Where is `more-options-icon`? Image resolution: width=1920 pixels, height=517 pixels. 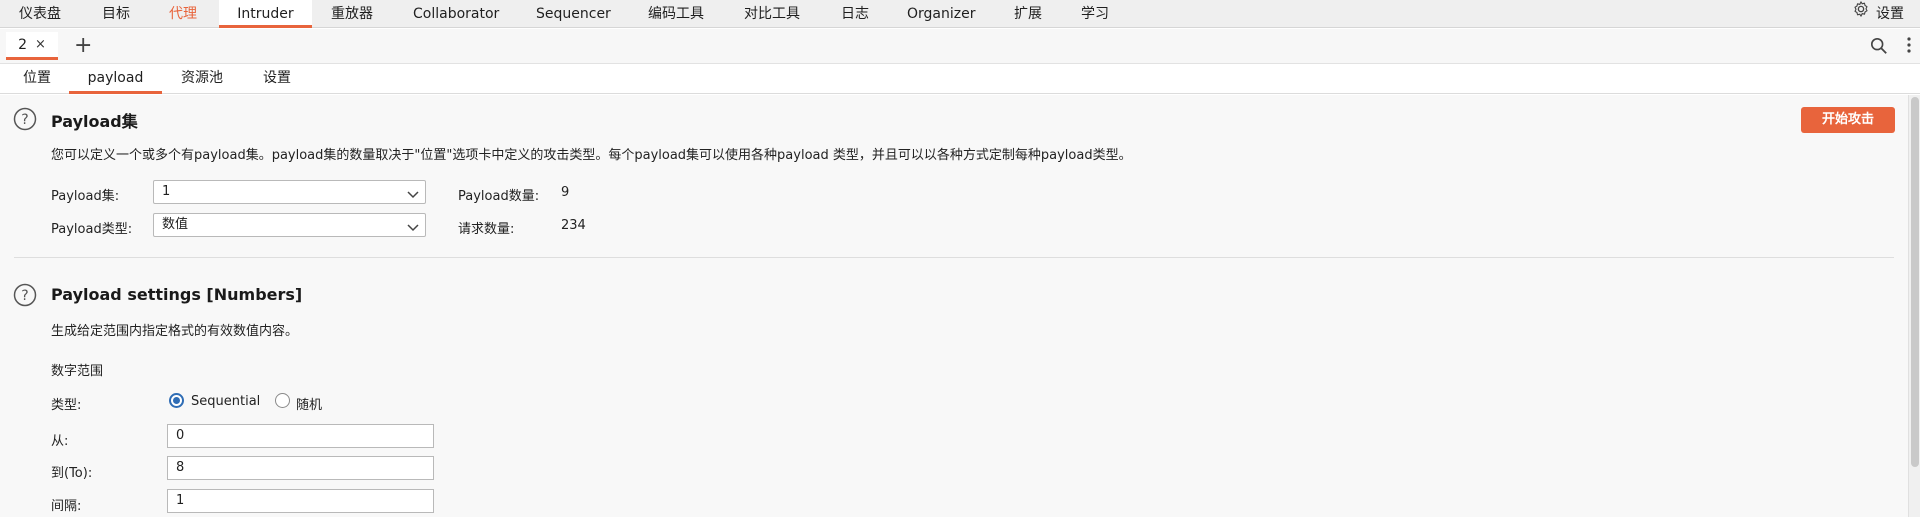 more-options-icon is located at coordinates (1909, 47).